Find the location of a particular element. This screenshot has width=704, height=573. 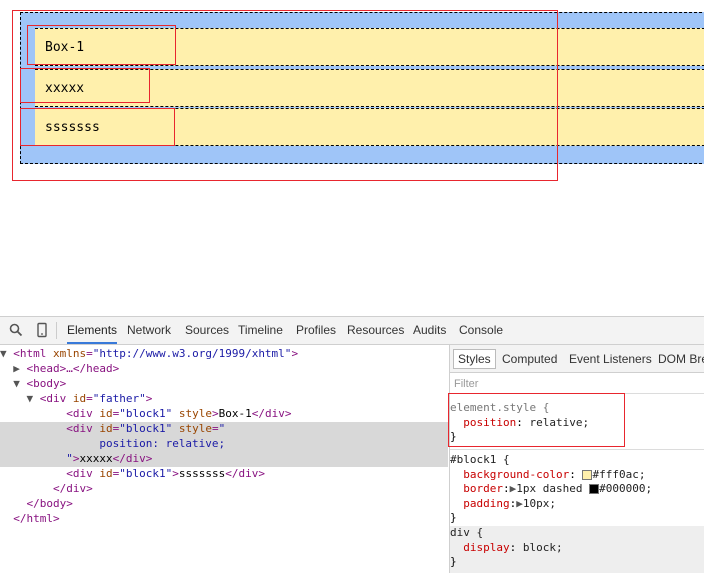

dom-node-block1-b: <div id="block1" style=" is located at coordinates (224, 429).